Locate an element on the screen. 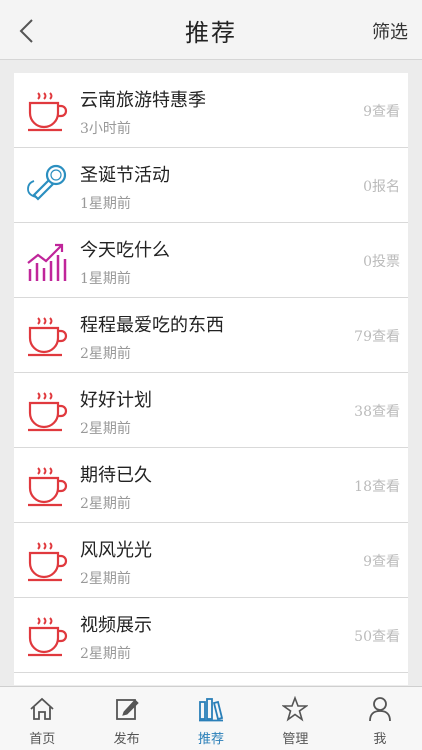 The height and width of the screenshot is (750, 422). user-icon is located at coordinates (379, 709).